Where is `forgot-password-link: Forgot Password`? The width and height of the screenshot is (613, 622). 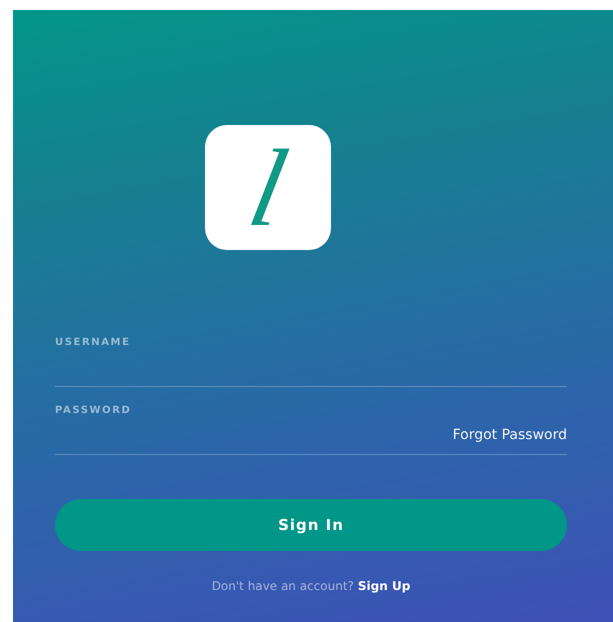 forgot-password-link: Forgot Password is located at coordinates (509, 435).